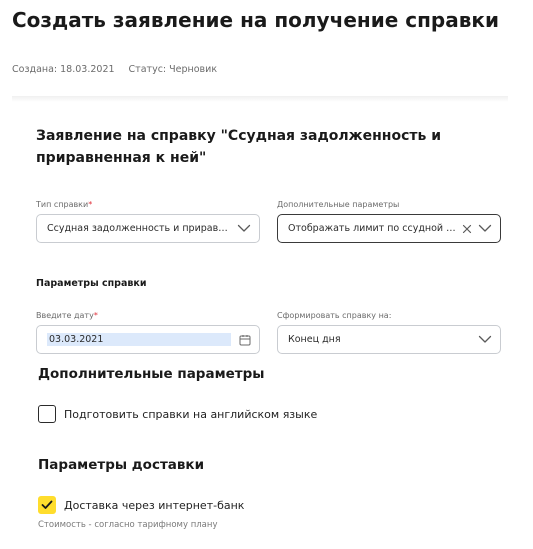  Describe the element at coordinates (64, 204) in the screenshot. I see `certificate-type-label: Тип справки*` at that location.